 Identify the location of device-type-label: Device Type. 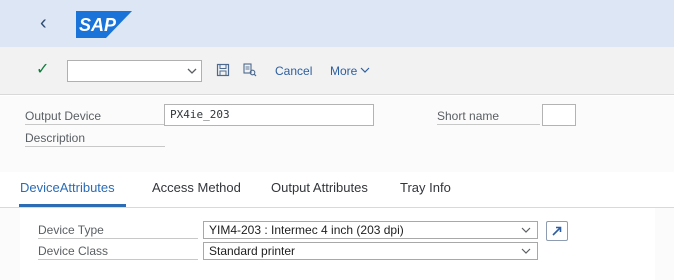
(71, 230).